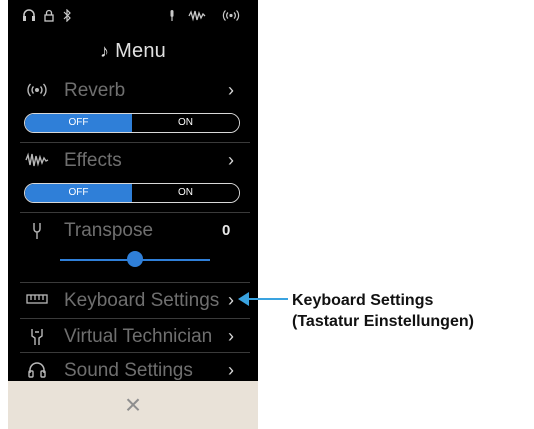 This screenshot has width=534, height=429. Describe the element at coordinates (363, 300) in the screenshot. I see `callout-line-1: Keyboard Settings` at that location.